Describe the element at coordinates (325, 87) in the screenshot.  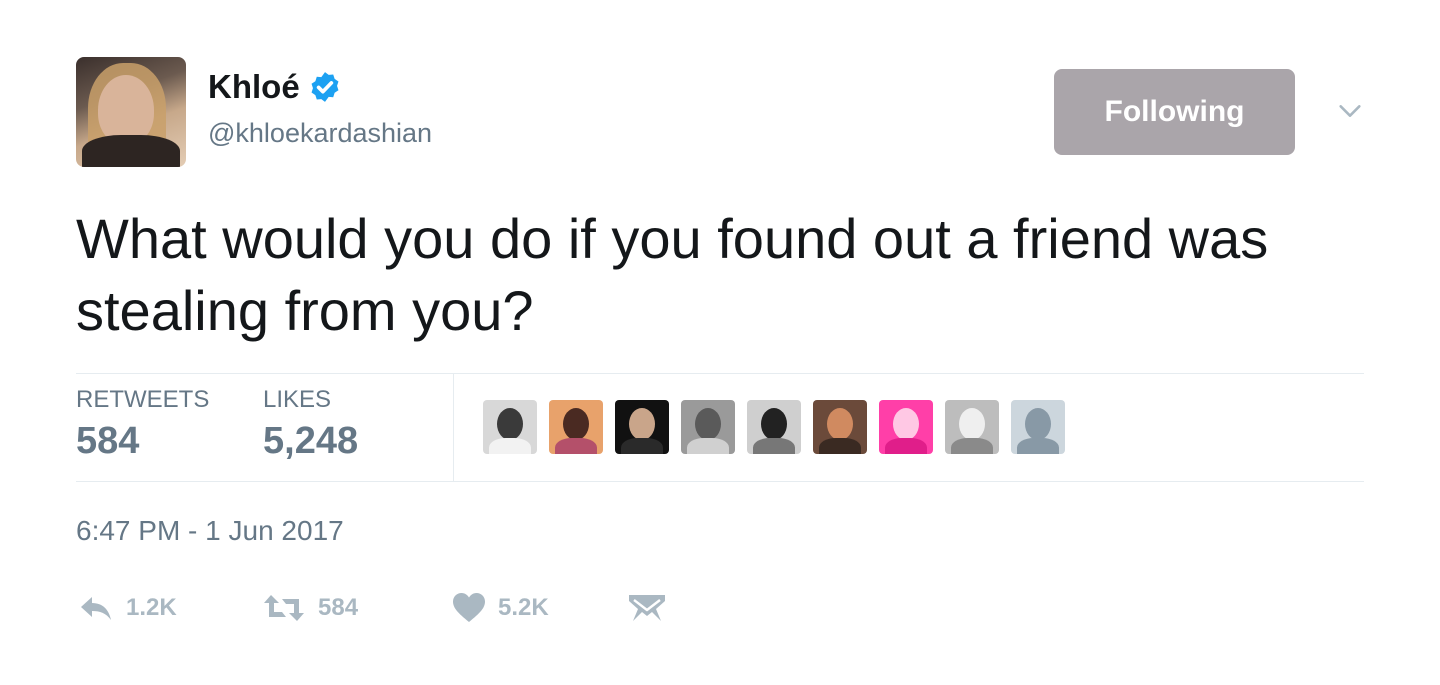
I see `verified-badge-icon` at that location.